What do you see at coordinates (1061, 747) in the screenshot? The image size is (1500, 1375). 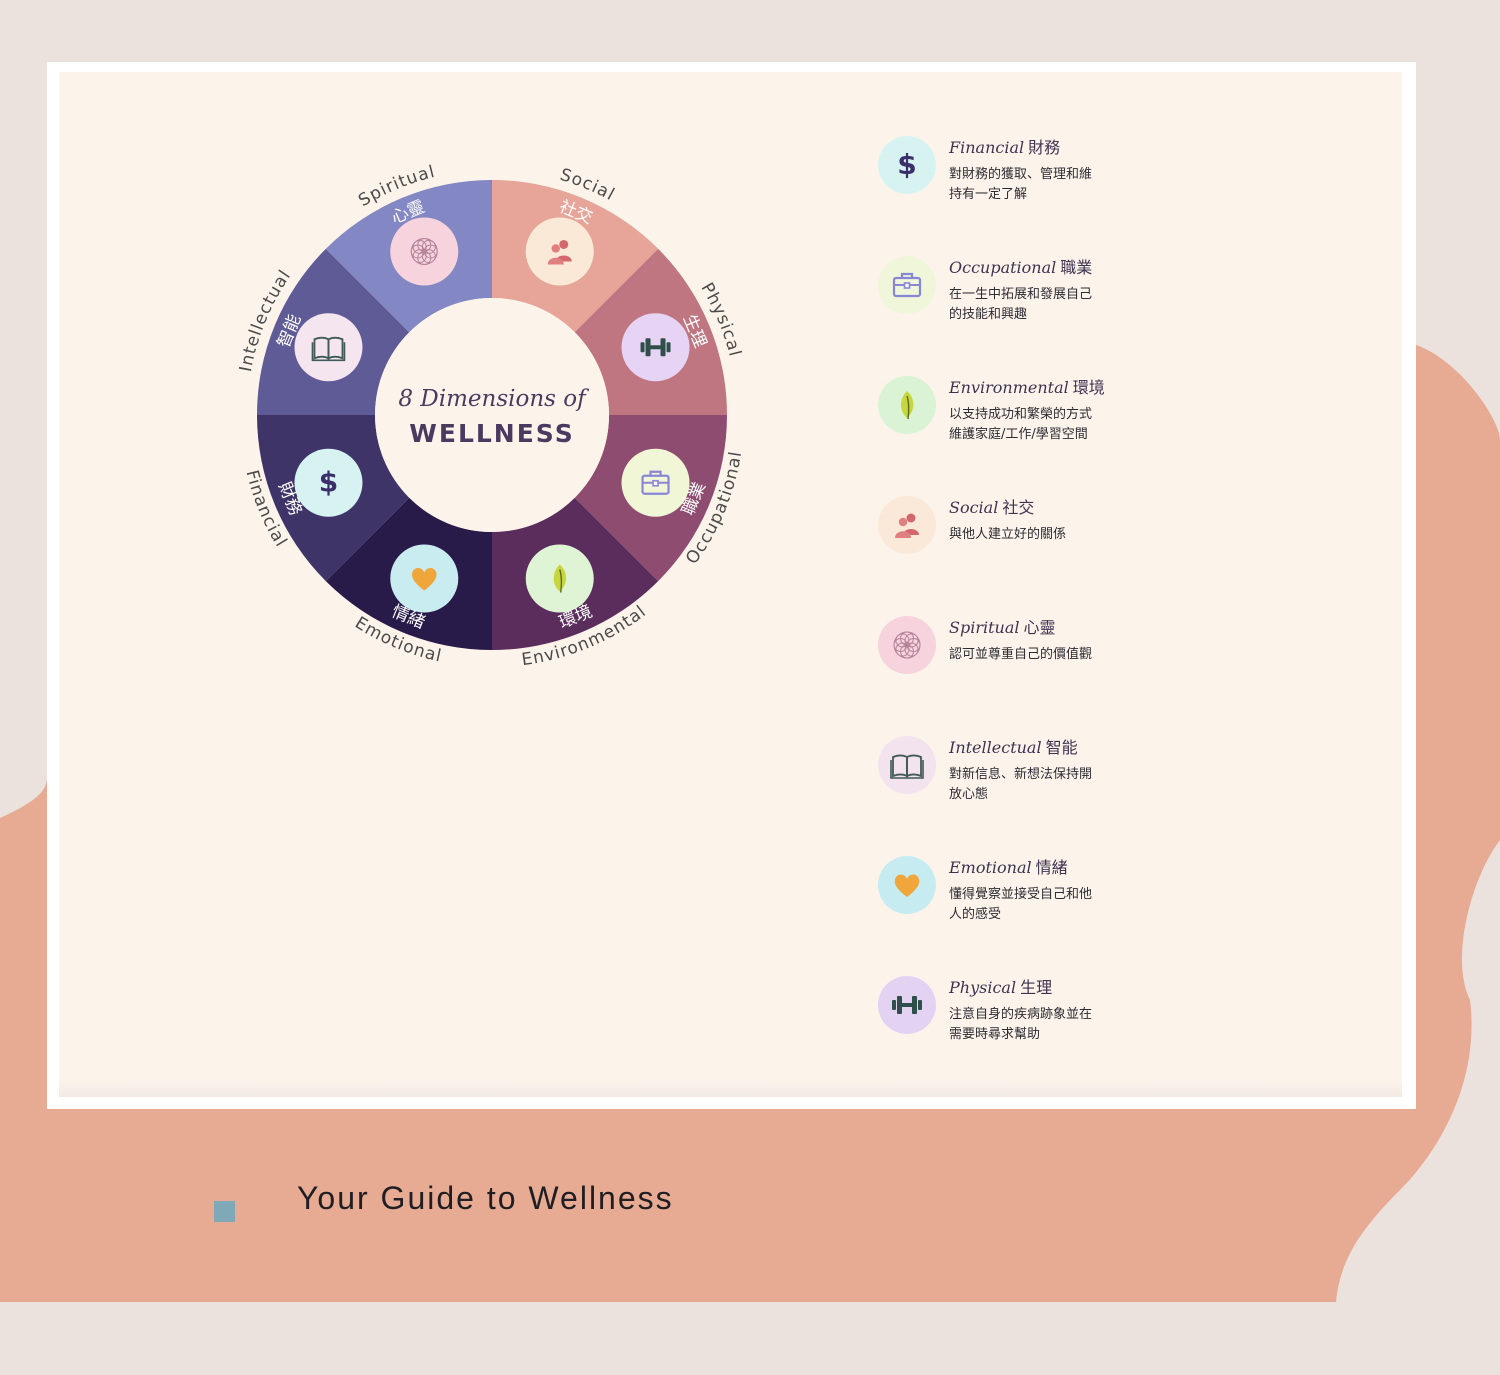 I see `legend-title-zh: 智能` at bounding box center [1061, 747].